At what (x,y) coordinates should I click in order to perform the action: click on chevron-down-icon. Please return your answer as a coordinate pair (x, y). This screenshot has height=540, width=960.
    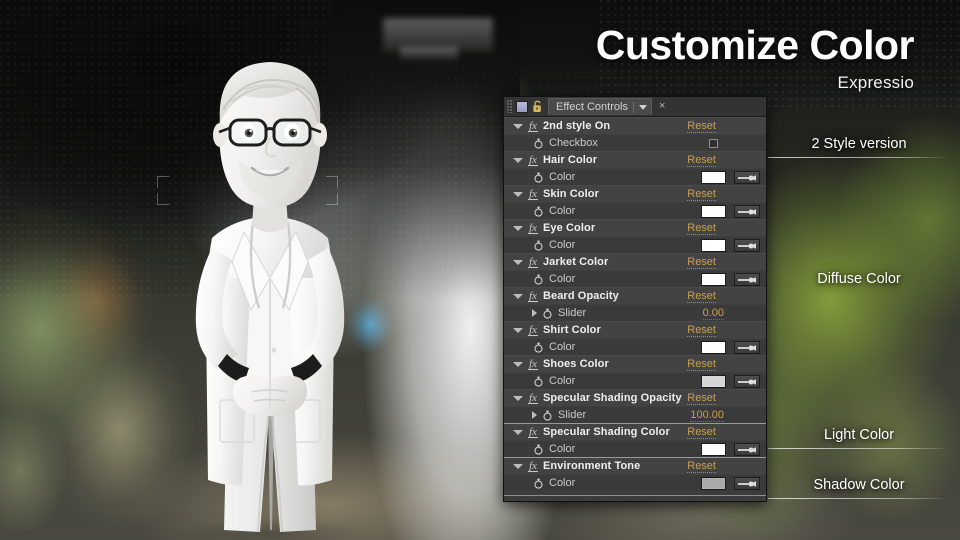
    Looking at the image, I should click on (642, 107).